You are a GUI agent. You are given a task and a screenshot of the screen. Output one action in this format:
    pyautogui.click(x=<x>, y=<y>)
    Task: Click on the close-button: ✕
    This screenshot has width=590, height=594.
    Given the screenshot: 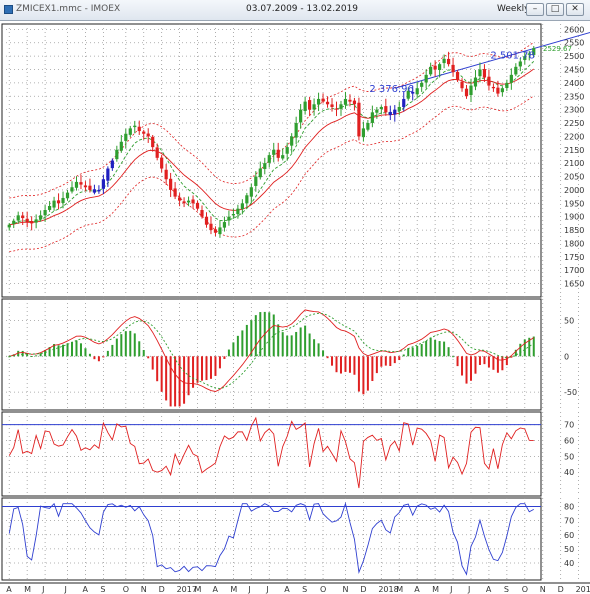 What is the action you would take?
    pyautogui.click(x=575, y=9)
    